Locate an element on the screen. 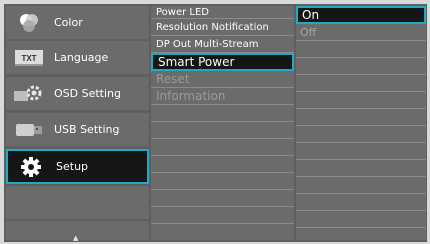  txt-language-icon: TXT is located at coordinates (29, 58).